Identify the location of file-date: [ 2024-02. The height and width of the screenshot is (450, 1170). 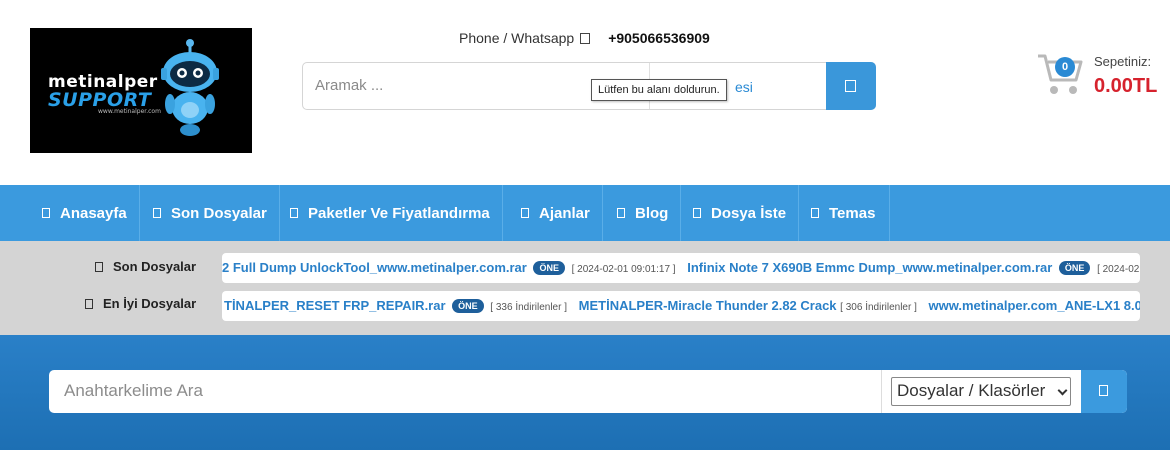
(1118, 269).